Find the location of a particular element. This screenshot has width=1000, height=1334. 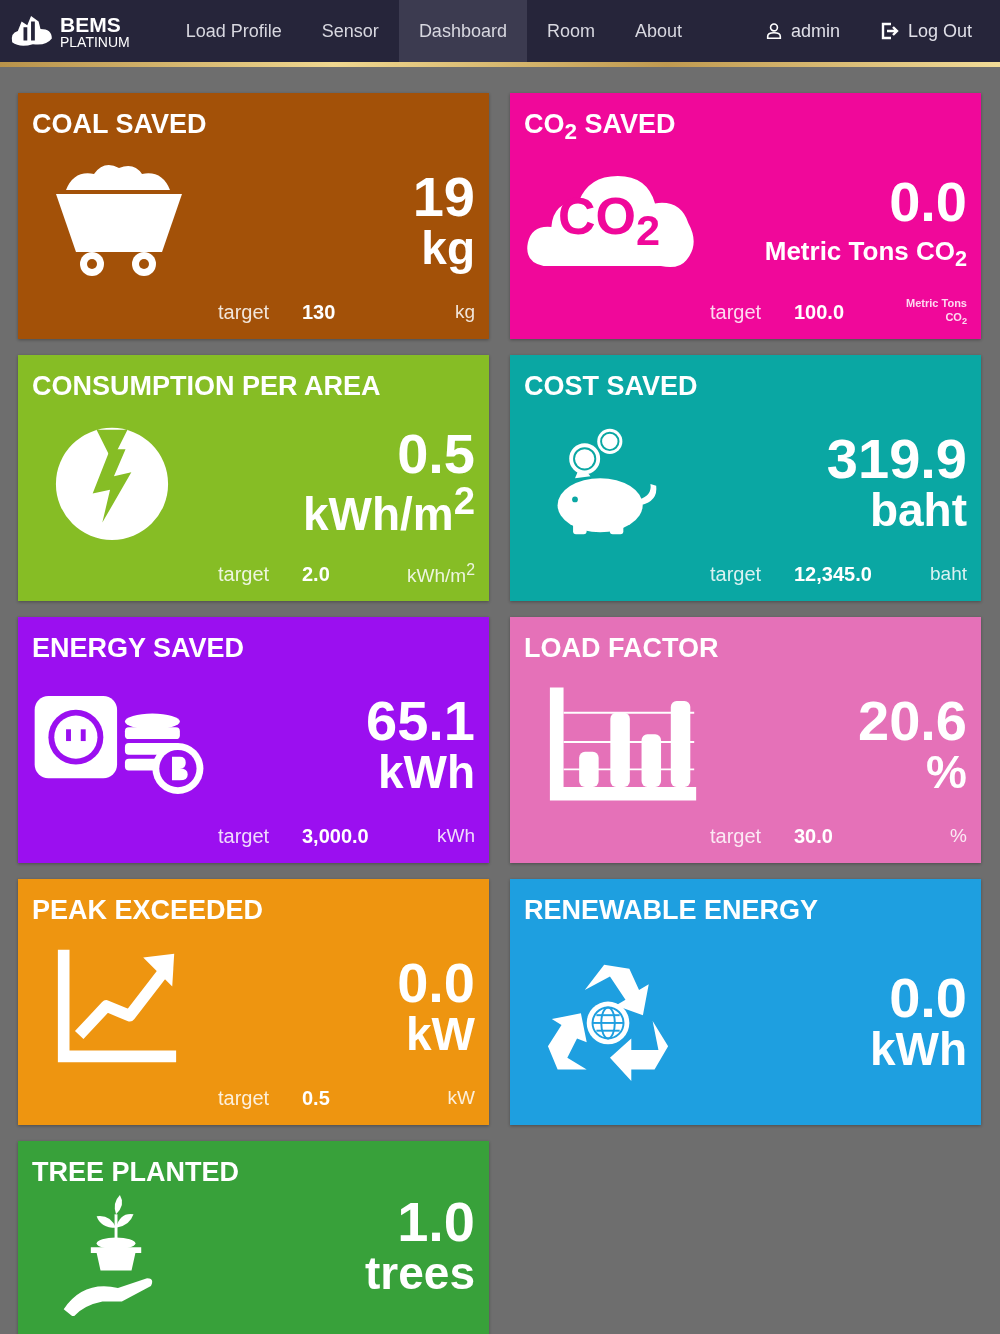

target-unit: kWh/m$^{2}$ is located at coordinates (441, 574).